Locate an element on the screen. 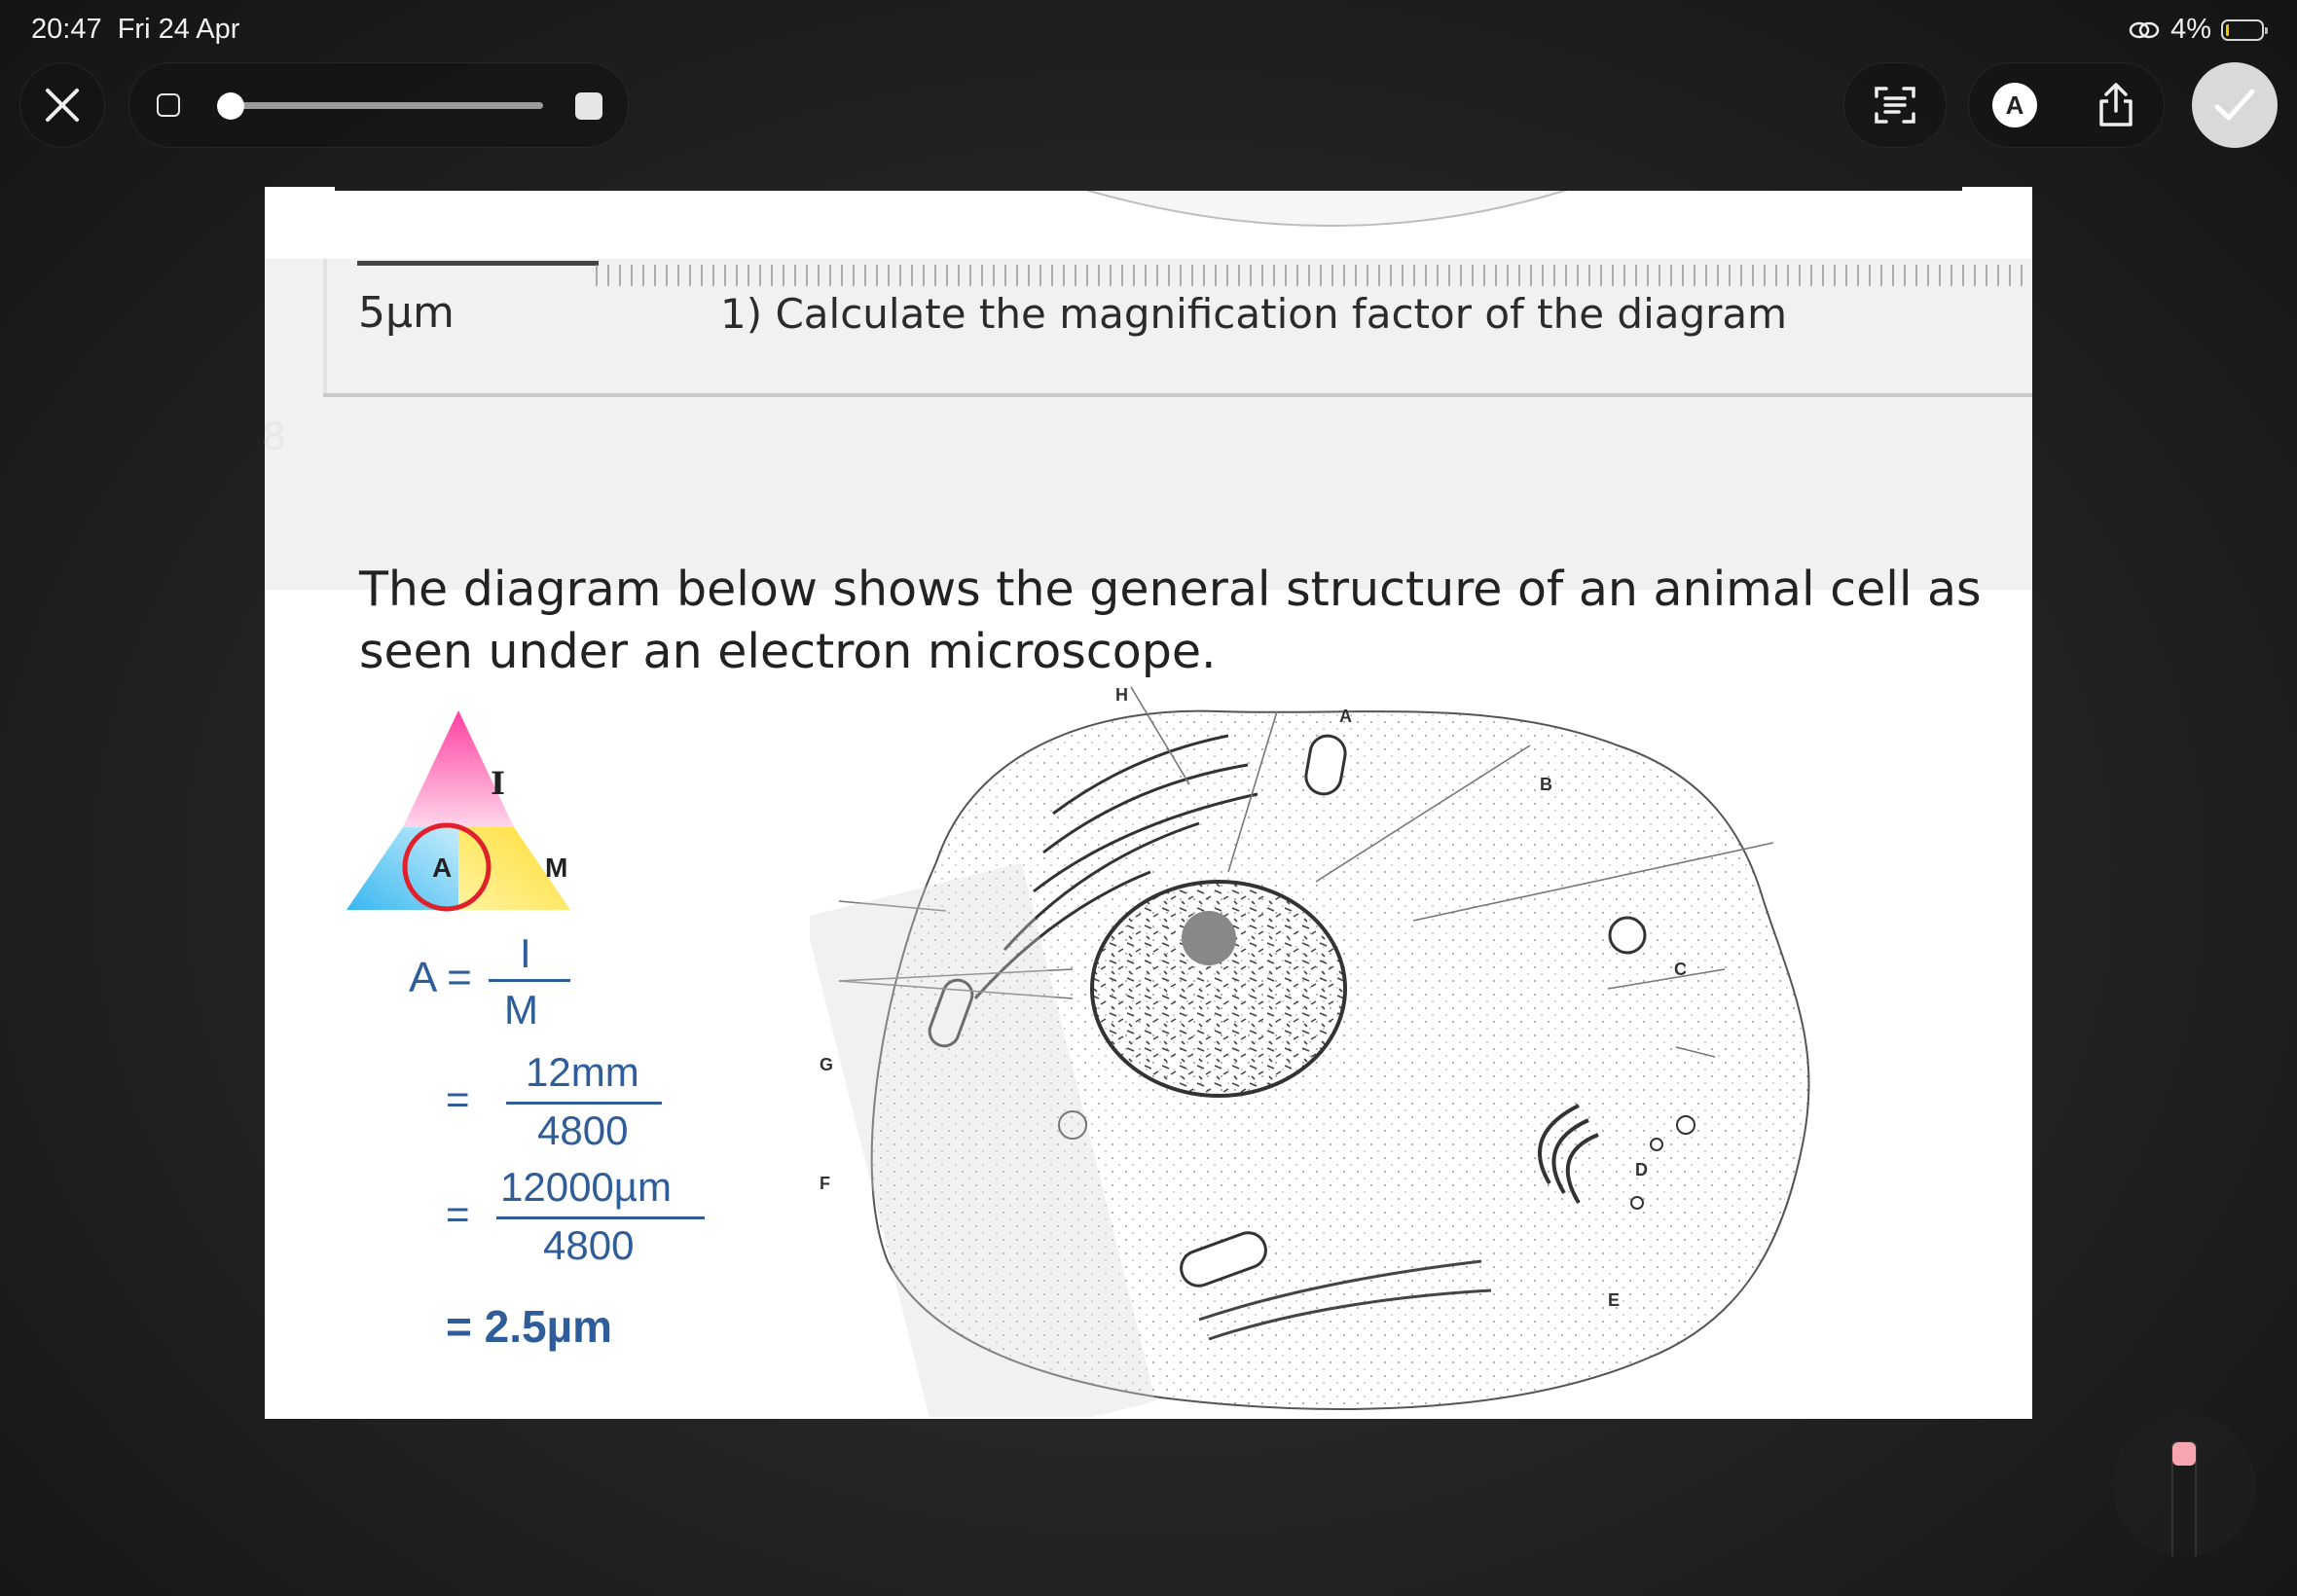 The width and height of the screenshot is (2297, 1596). cell-label-g: G is located at coordinates (827, 1064).